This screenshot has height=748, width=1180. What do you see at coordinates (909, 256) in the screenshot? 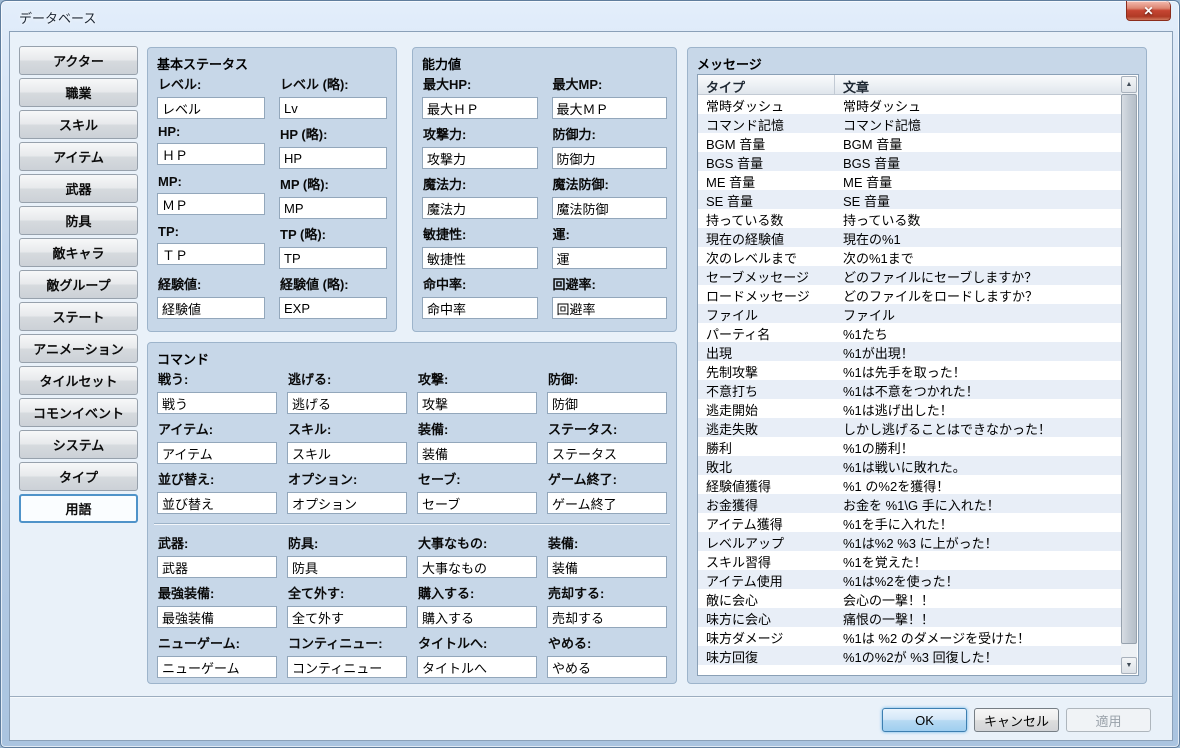
I see `message-row: 次のレベルまで 次の%1まで` at bounding box center [909, 256].